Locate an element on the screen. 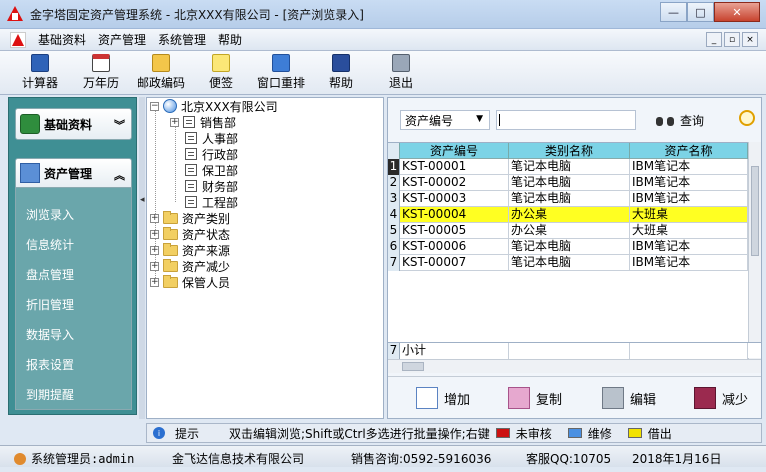 The height and width of the screenshot is (472, 766). tree-item-engineering: 工程部 is located at coordinates (211, 202).